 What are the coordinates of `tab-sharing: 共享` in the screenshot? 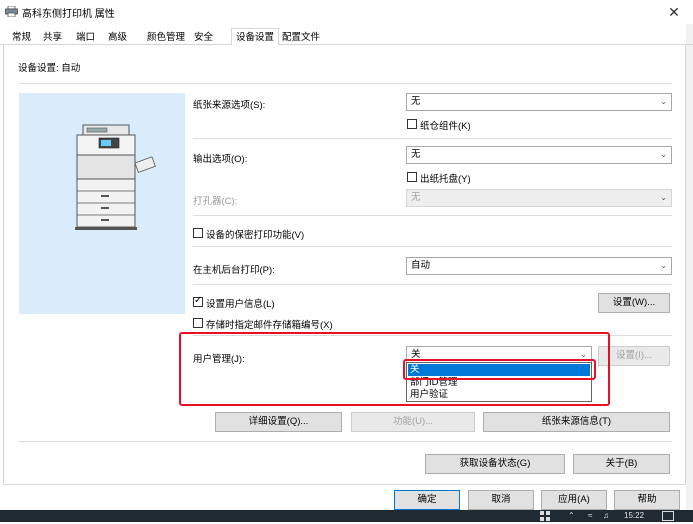 It's located at (52, 37).